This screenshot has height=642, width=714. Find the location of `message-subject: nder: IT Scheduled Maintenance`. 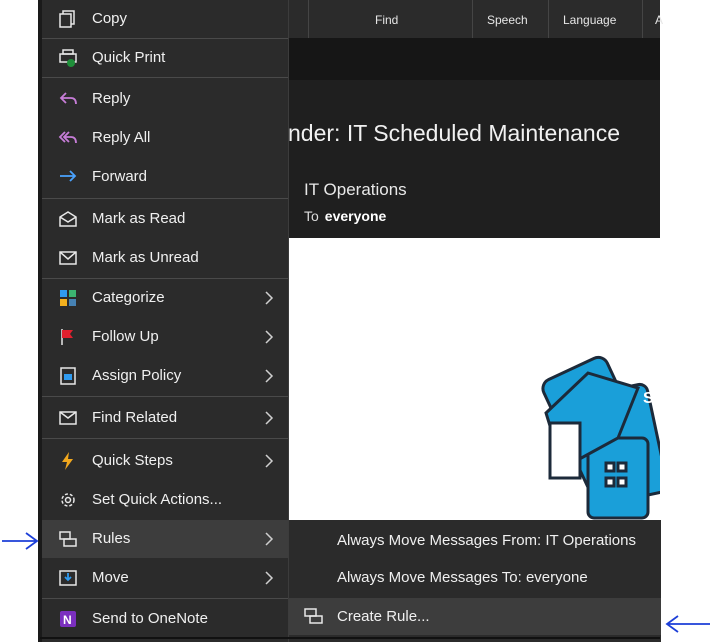

message-subject: nder: IT Scheduled Maintenance is located at coordinates (454, 133).